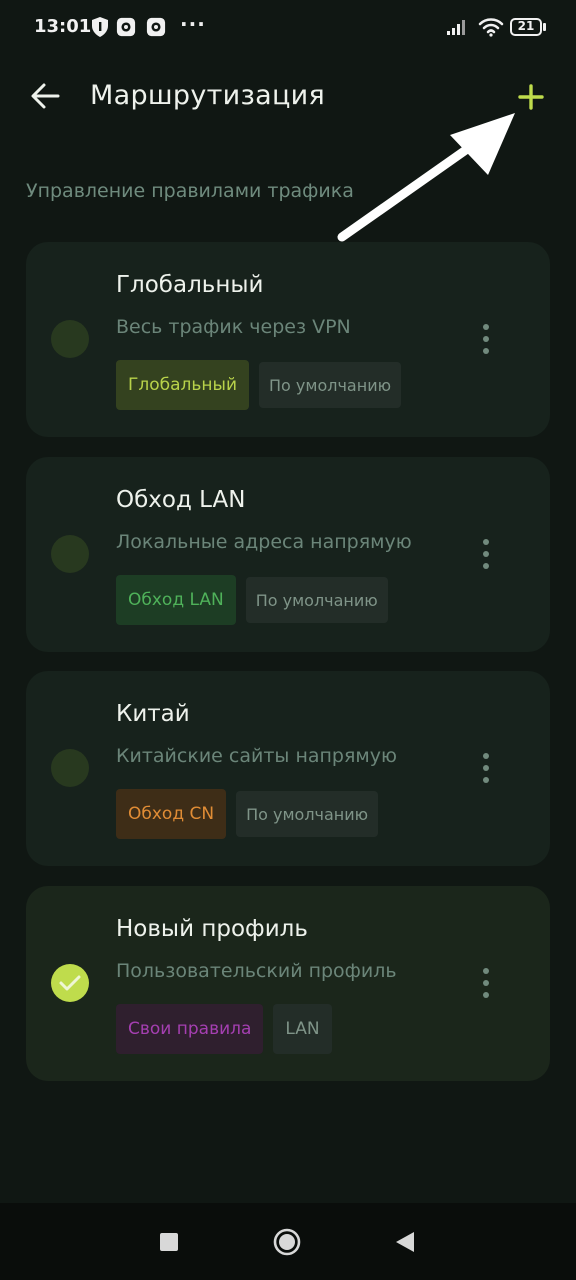  What do you see at coordinates (171, 814) in the screenshot?
I see `tag-type: Обход CN` at bounding box center [171, 814].